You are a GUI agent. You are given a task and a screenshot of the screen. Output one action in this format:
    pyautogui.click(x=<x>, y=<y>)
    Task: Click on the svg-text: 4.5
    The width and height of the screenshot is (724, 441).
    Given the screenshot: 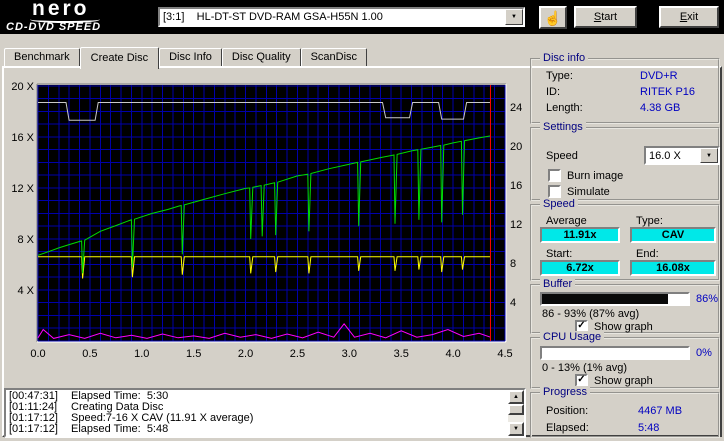 What is the action you would take?
    pyautogui.click(x=504, y=354)
    